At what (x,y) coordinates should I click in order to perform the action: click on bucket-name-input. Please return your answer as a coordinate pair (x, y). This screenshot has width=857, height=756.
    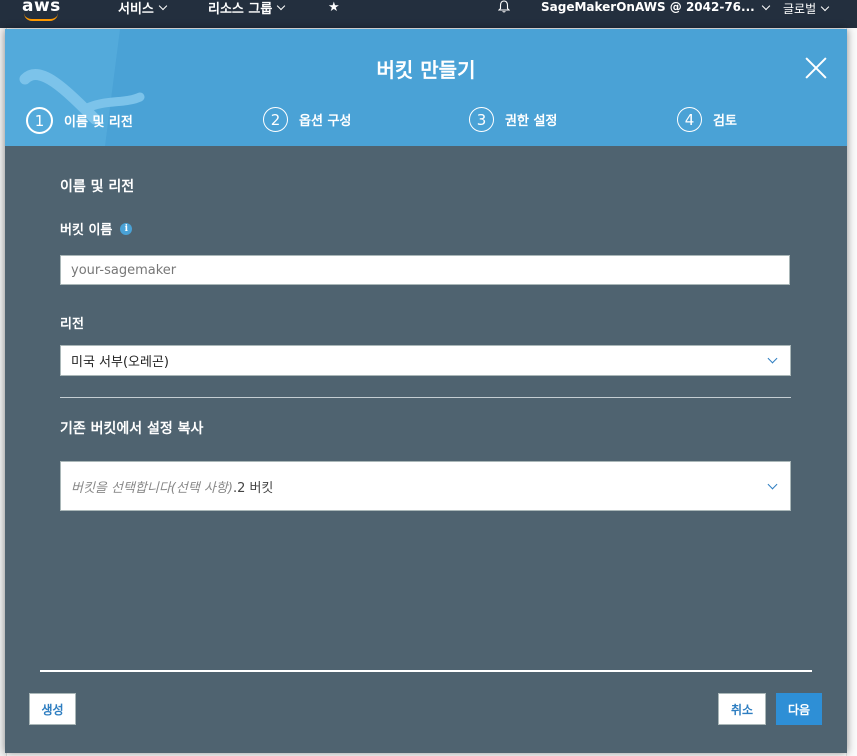
    Looking at the image, I should click on (425, 270).